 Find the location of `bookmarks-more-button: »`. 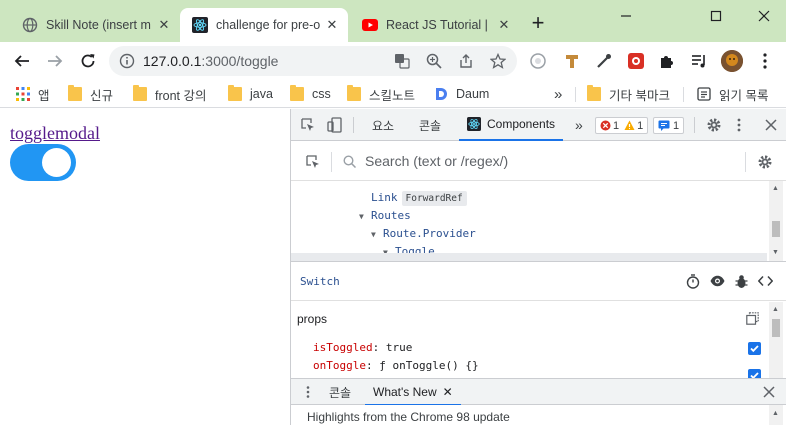

bookmarks-more-button: » is located at coordinates (558, 94).